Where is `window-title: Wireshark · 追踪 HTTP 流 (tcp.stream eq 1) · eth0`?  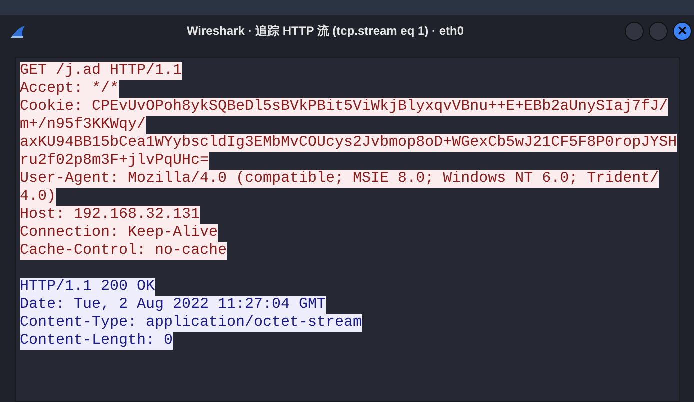
window-title: Wireshark · 追踪 HTTP 流 (tcp.stream eq 1) · eth0 is located at coordinates (326, 31).